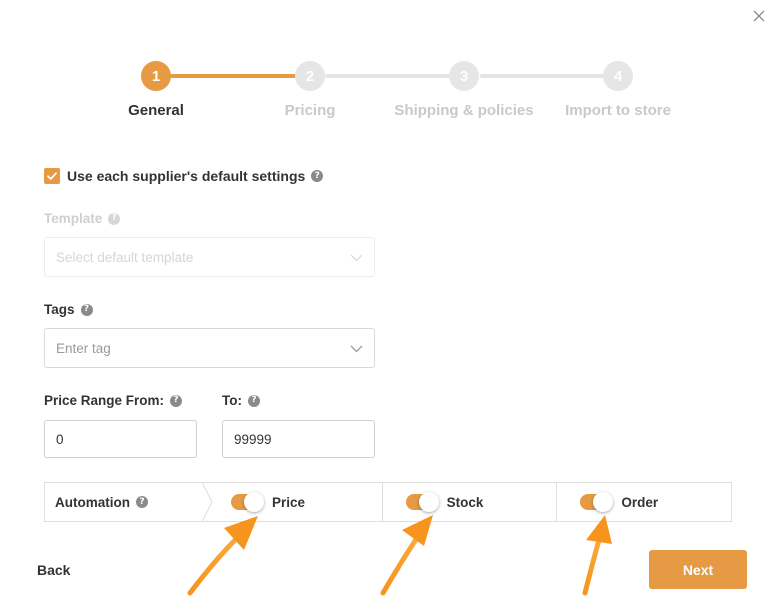 The image size is (770, 600). I want to click on step-3-label: Shipping & policies, so click(464, 110).